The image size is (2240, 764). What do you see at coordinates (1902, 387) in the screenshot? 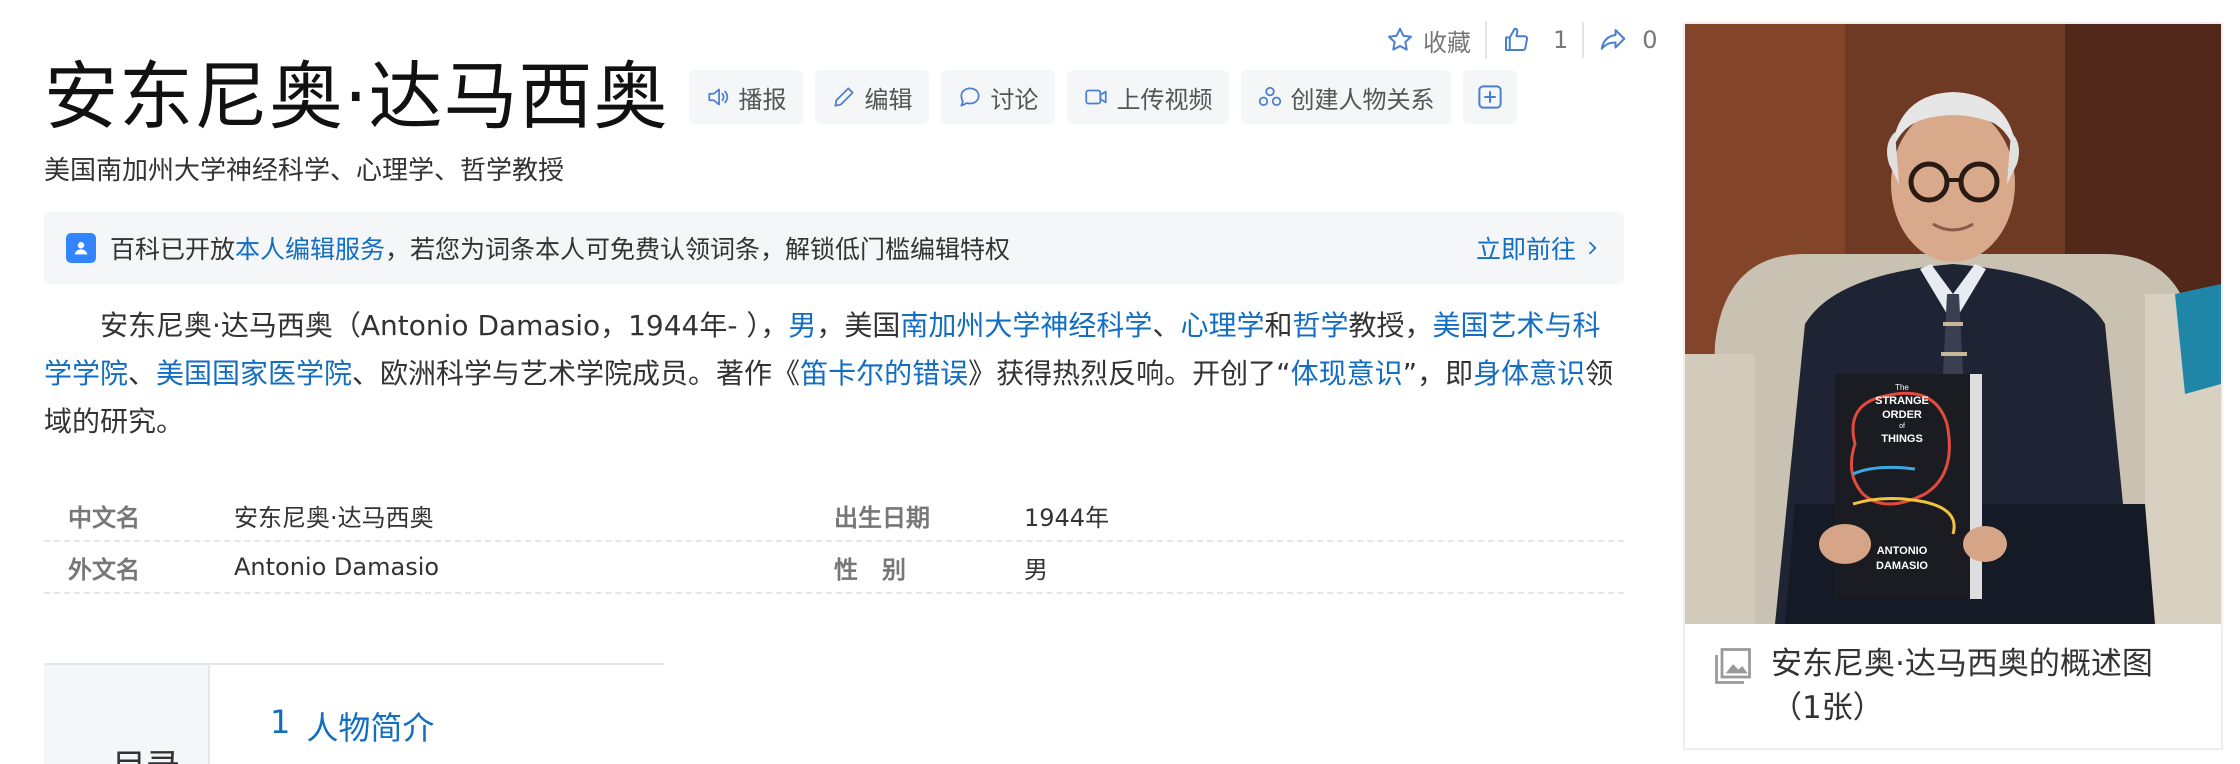
I see `book-text: The` at bounding box center [1902, 387].